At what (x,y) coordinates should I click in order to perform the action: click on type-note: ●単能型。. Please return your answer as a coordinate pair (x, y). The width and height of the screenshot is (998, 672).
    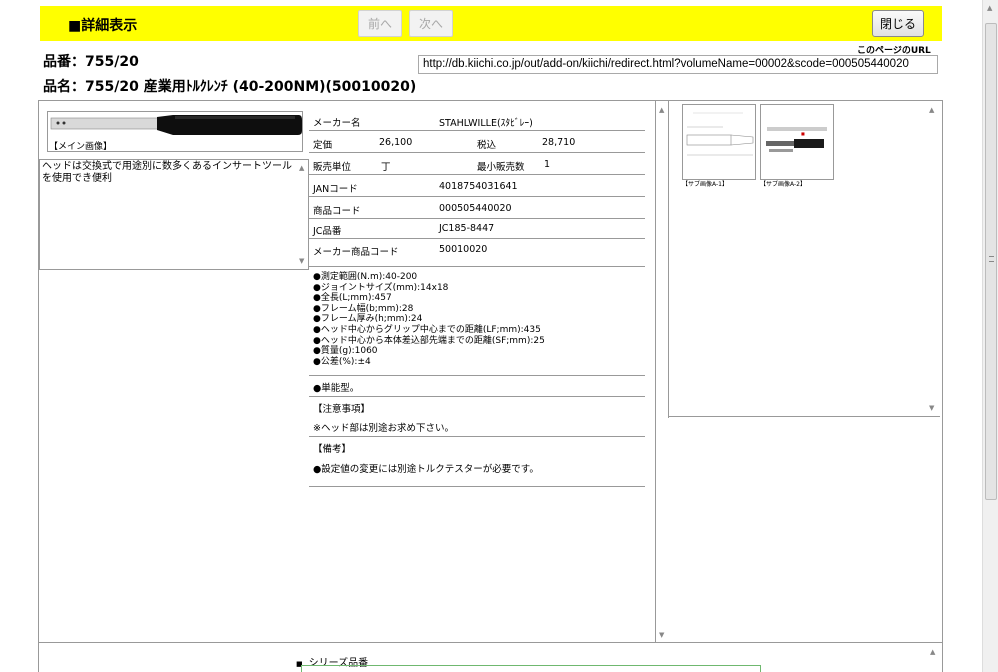
    Looking at the image, I should click on (336, 388).